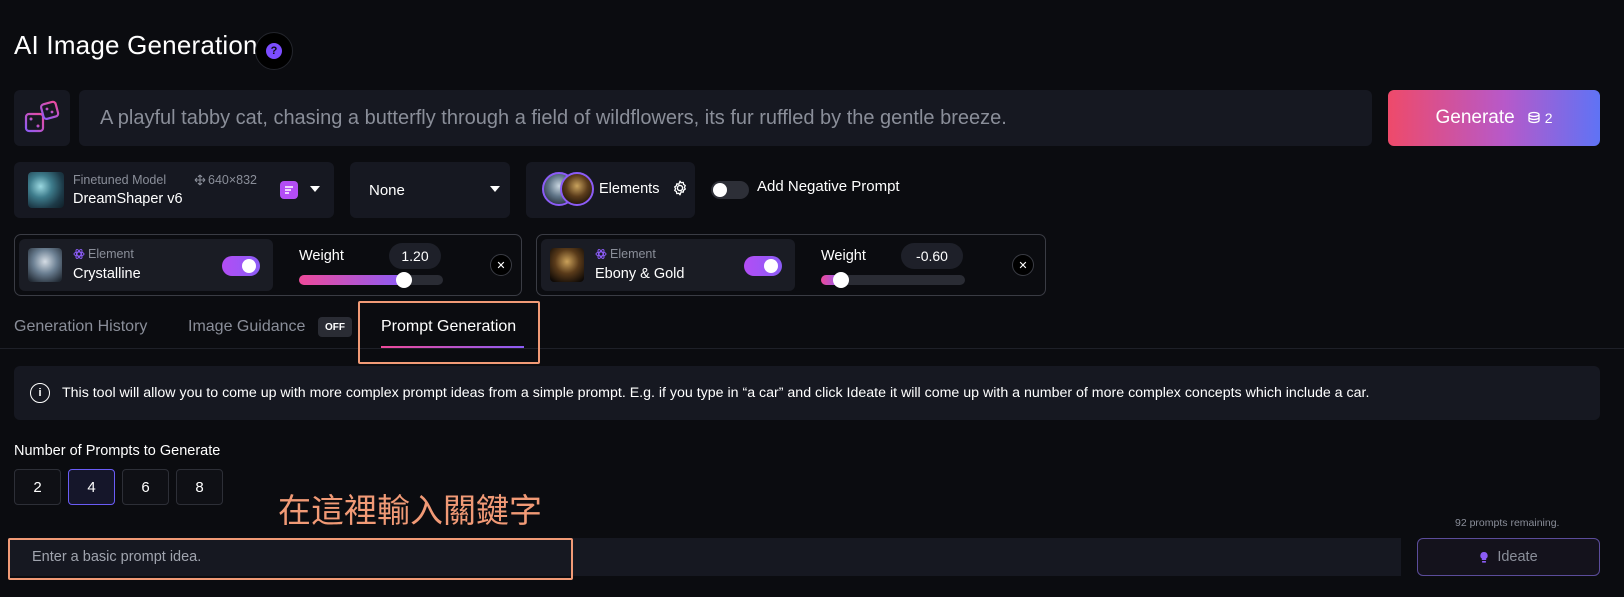  What do you see at coordinates (430, 190) in the screenshot?
I see `style-select: None` at bounding box center [430, 190].